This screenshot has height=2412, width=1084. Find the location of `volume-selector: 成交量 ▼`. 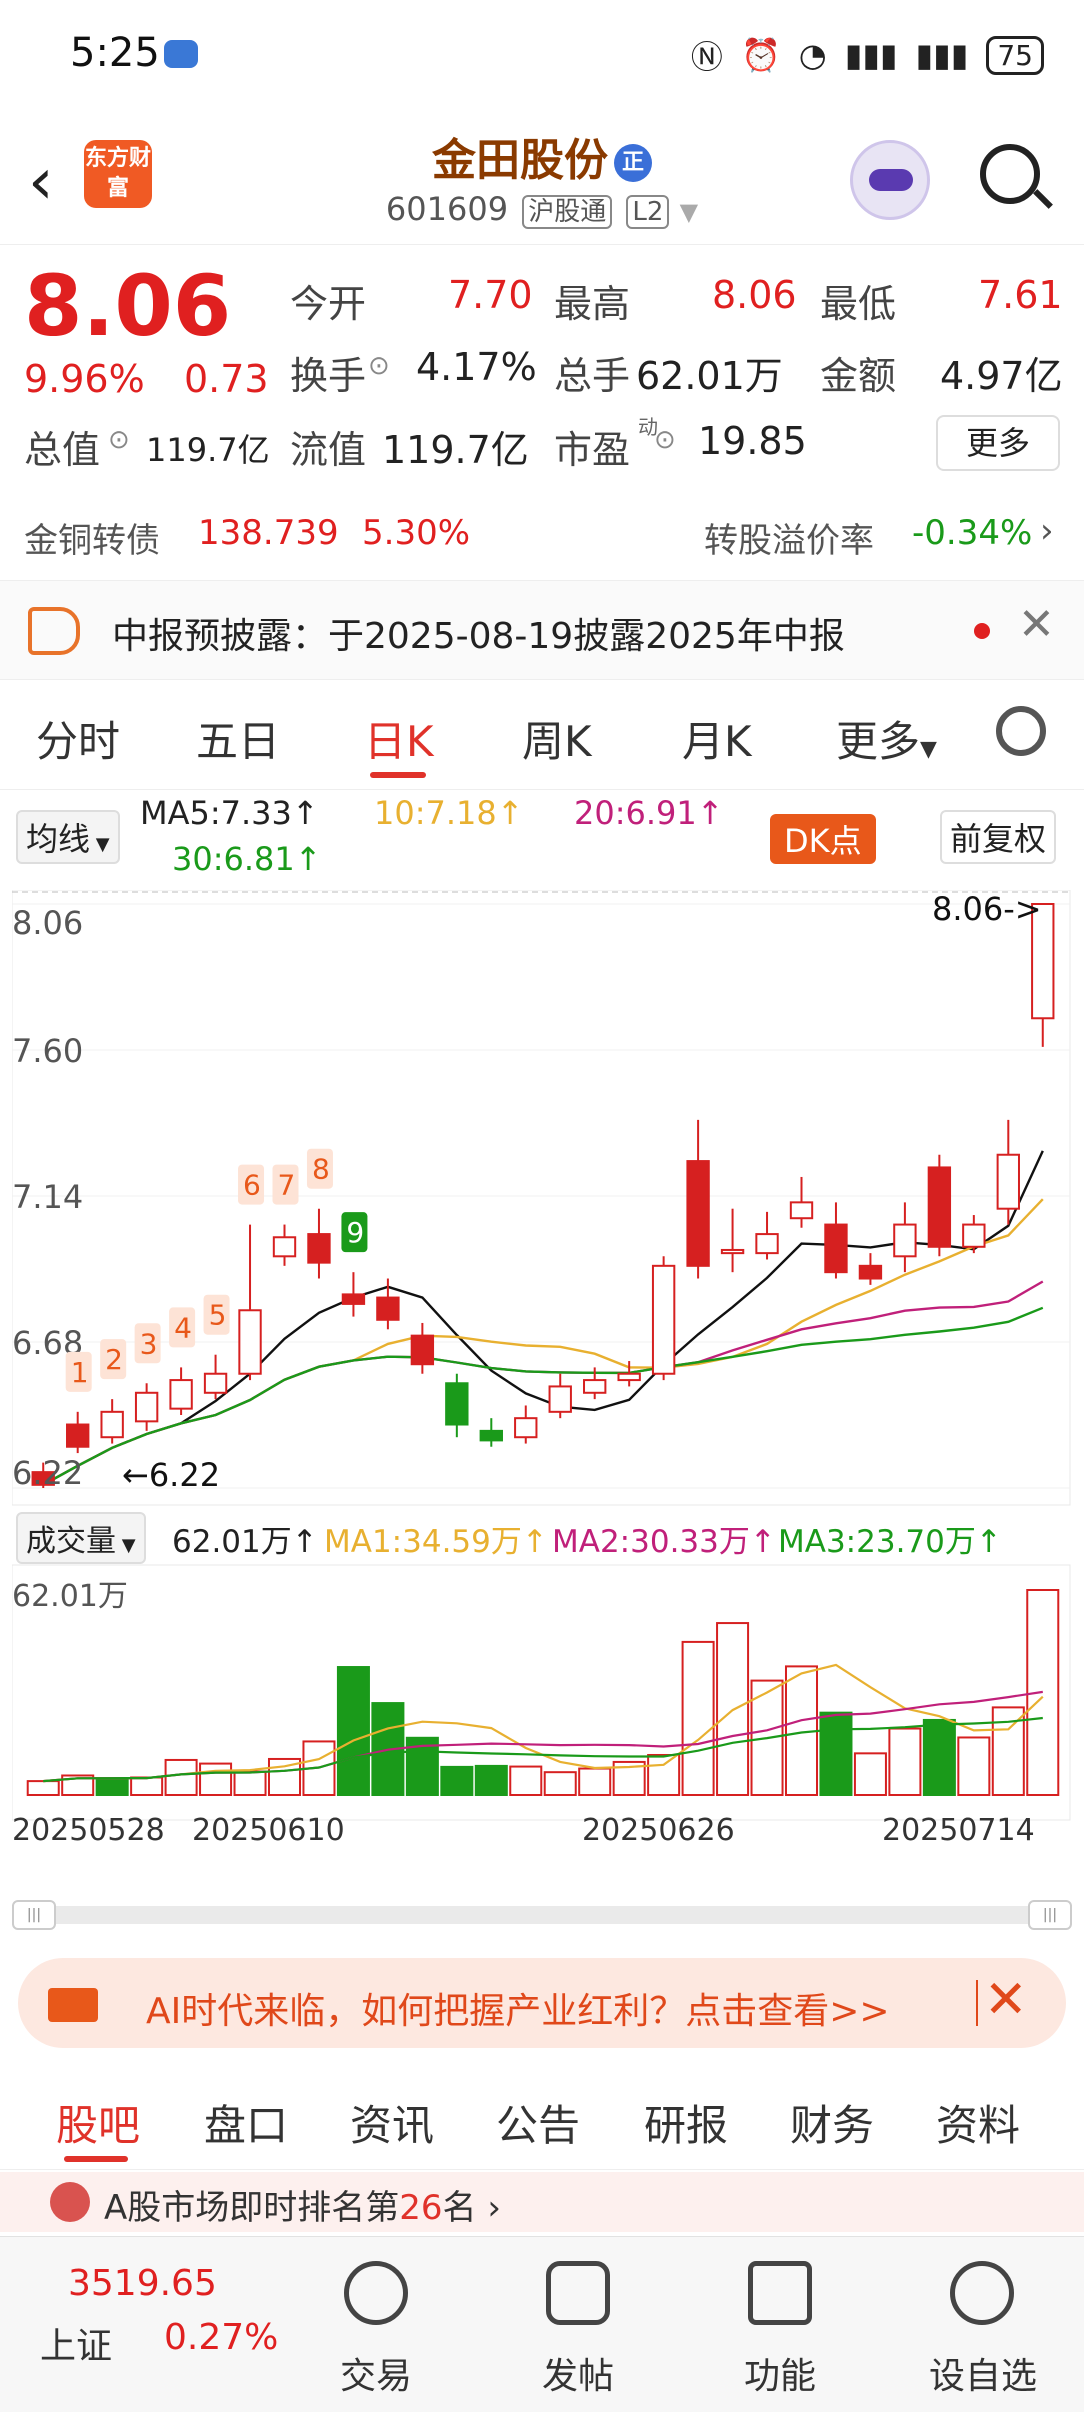

volume-selector: 成交量 ▼ is located at coordinates (81, 1538).